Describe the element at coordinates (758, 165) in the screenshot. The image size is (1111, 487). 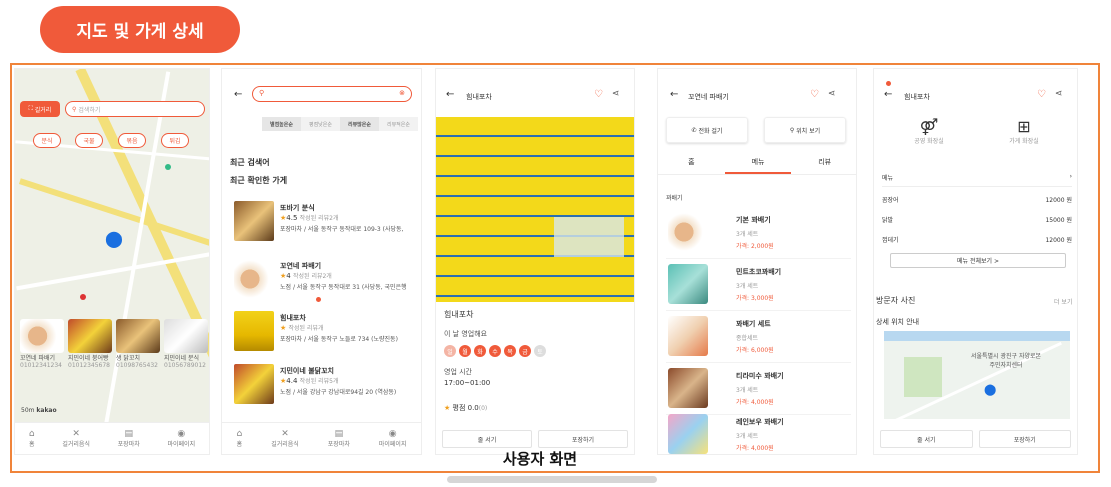
I see `tab-menu: 메뉴` at that location.